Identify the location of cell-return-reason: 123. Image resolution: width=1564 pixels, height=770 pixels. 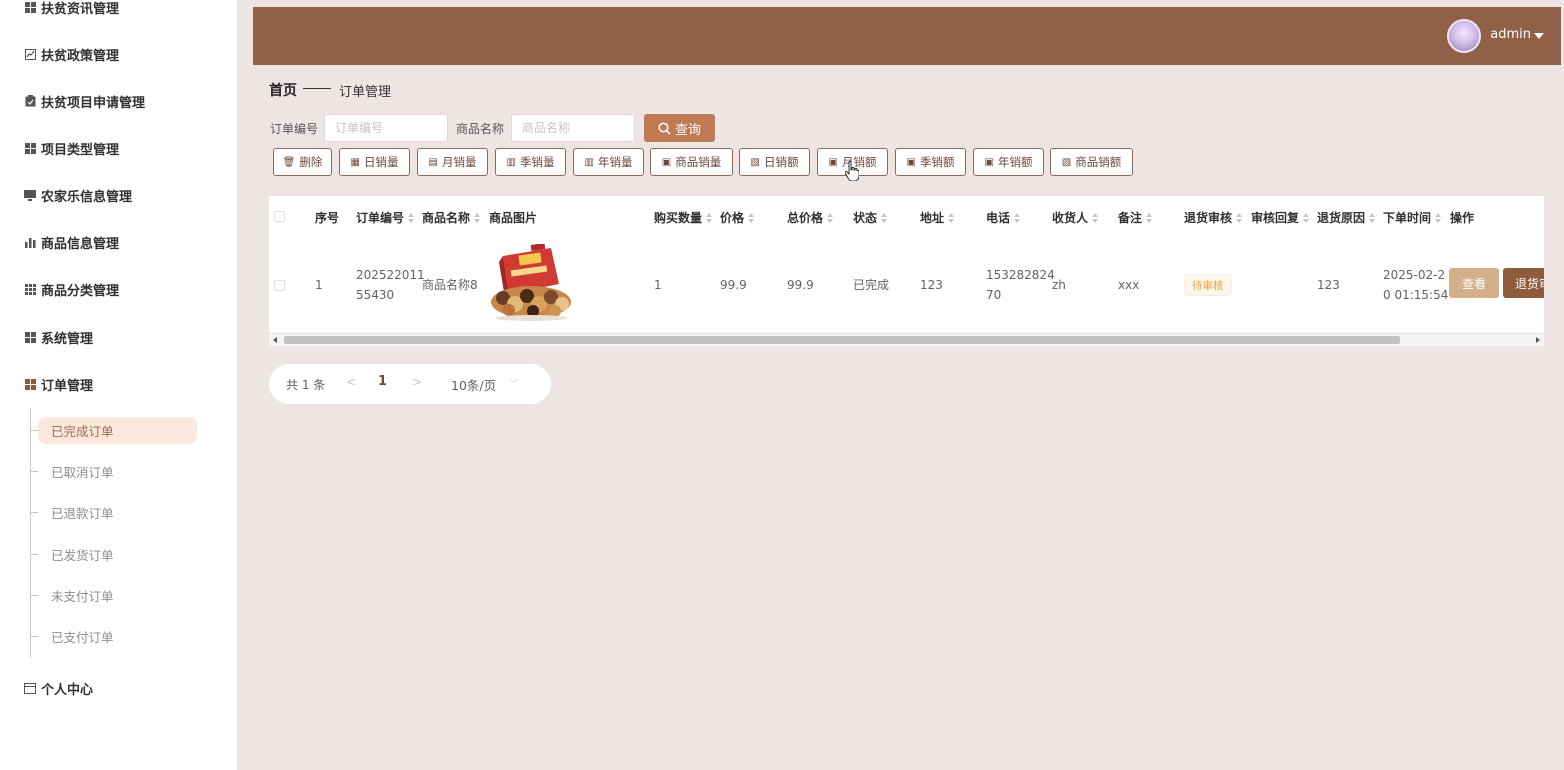
(1328, 285).